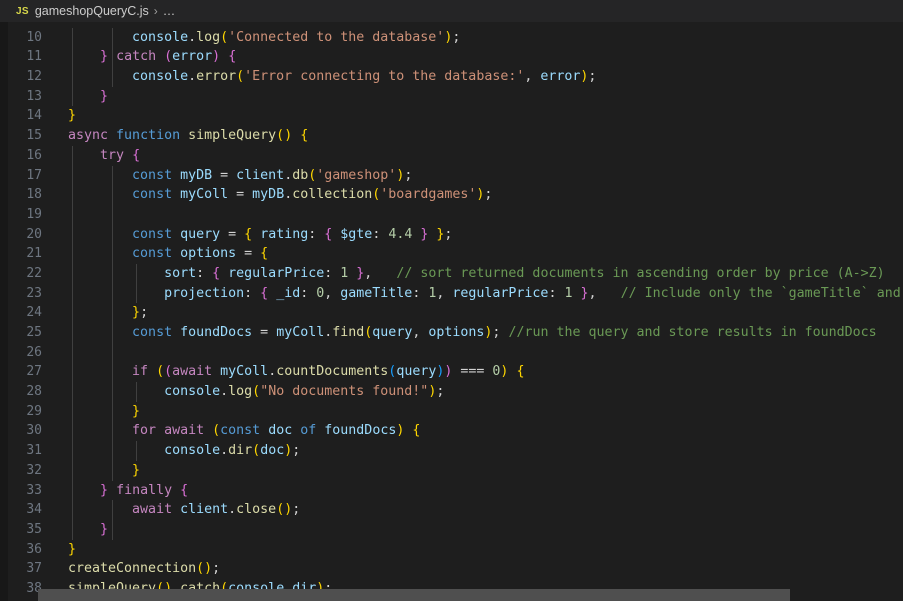 The width and height of the screenshot is (903, 601). What do you see at coordinates (34, 293) in the screenshot?
I see `line-number: 23` at bounding box center [34, 293].